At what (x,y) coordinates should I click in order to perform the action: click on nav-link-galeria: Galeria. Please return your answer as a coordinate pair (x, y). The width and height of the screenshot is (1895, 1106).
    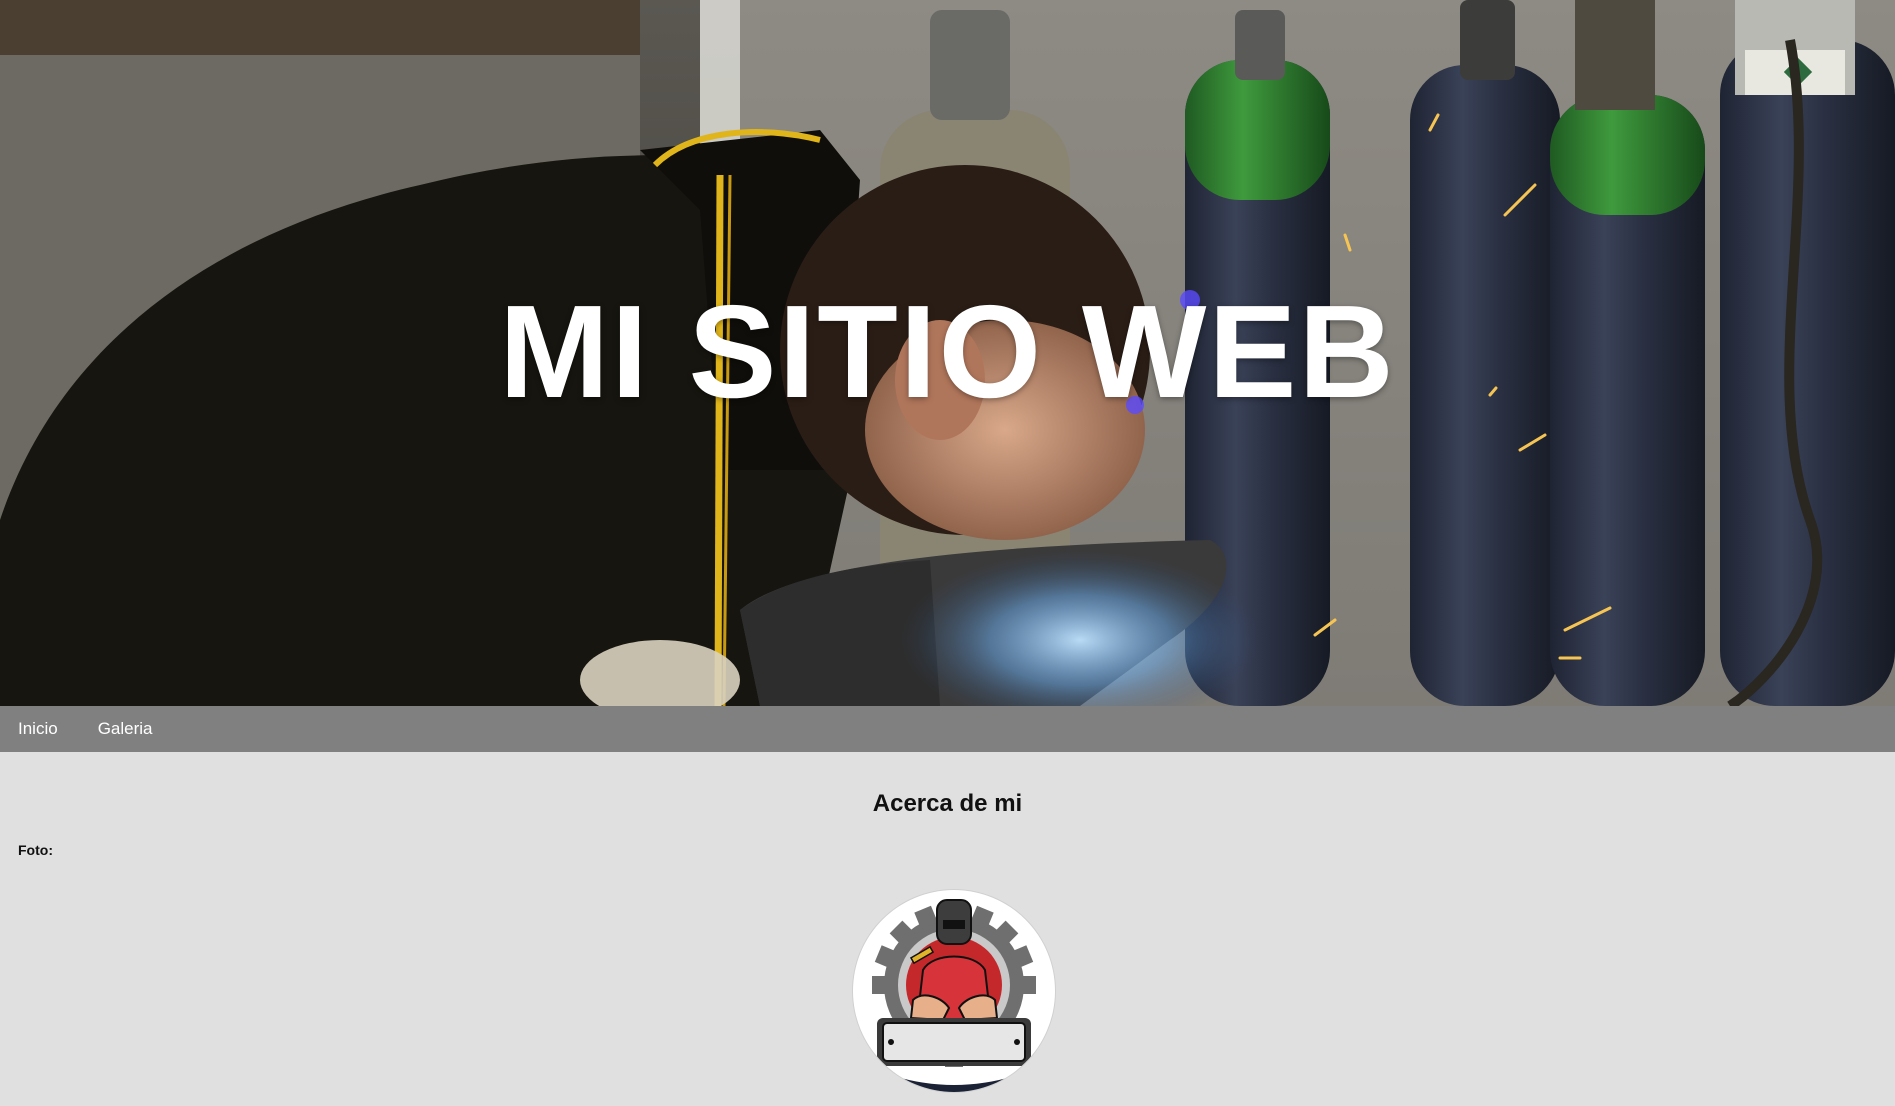
    Looking at the image, I should click on (125, 729).